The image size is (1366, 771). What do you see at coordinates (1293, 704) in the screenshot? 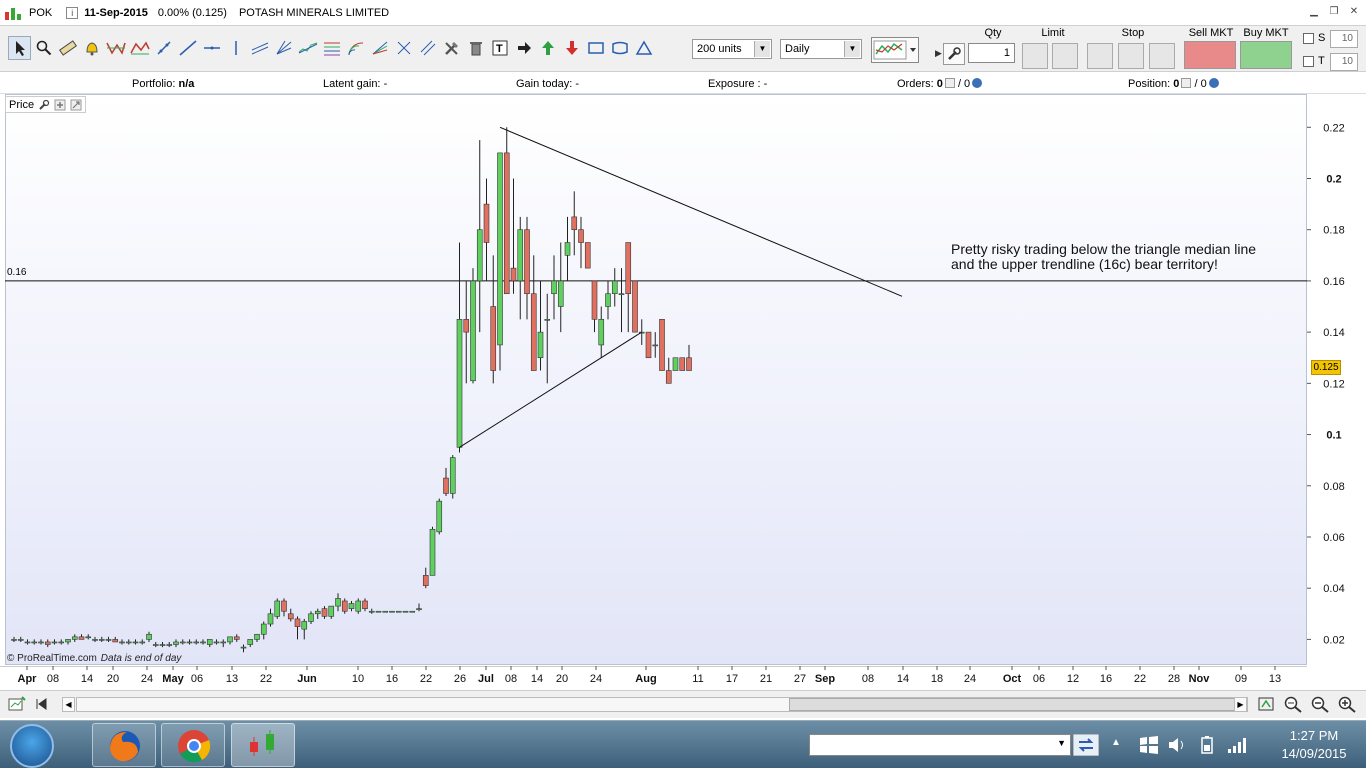
I see `zoom-fit-icon` at bounding box center [1293, 704].